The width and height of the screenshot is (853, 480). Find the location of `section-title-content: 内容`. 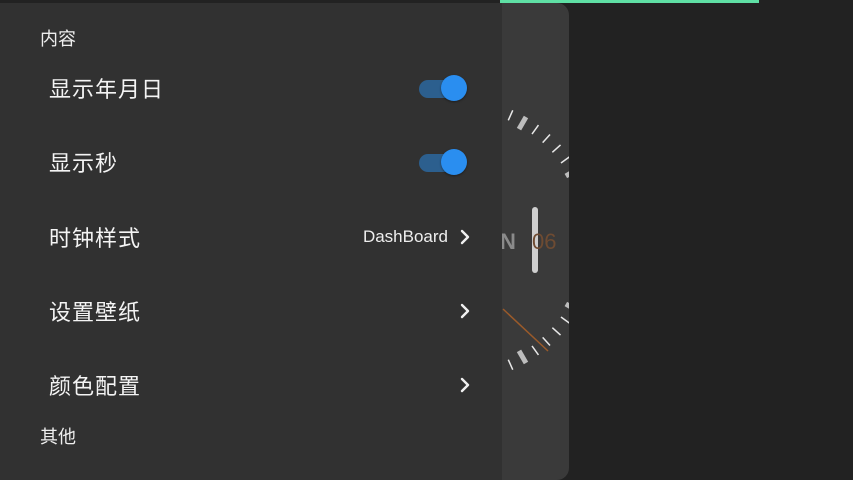

section-title-content: 内容 is located at coordinates (58, 39).